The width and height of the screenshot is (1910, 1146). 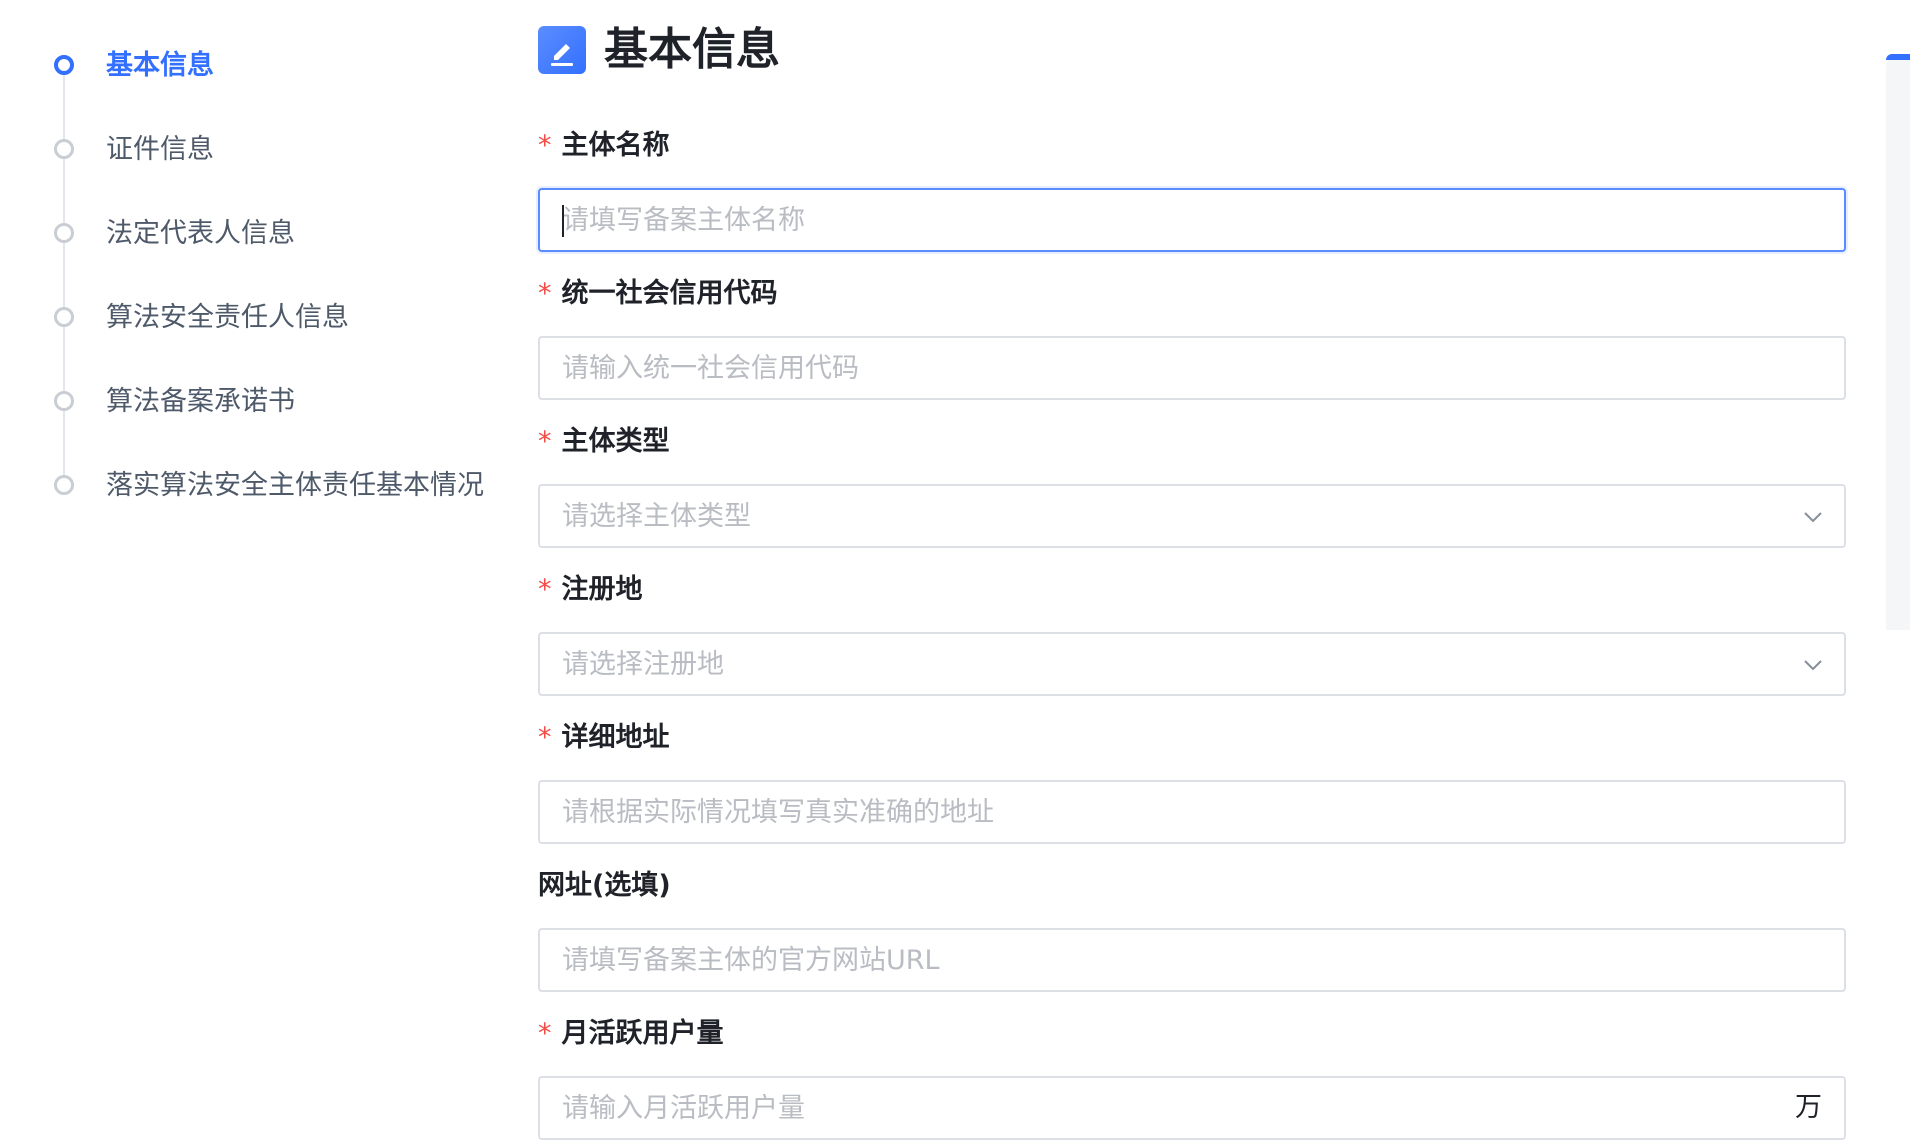 I want to click on step-label: 基本信息, so click(x=160, y=65).